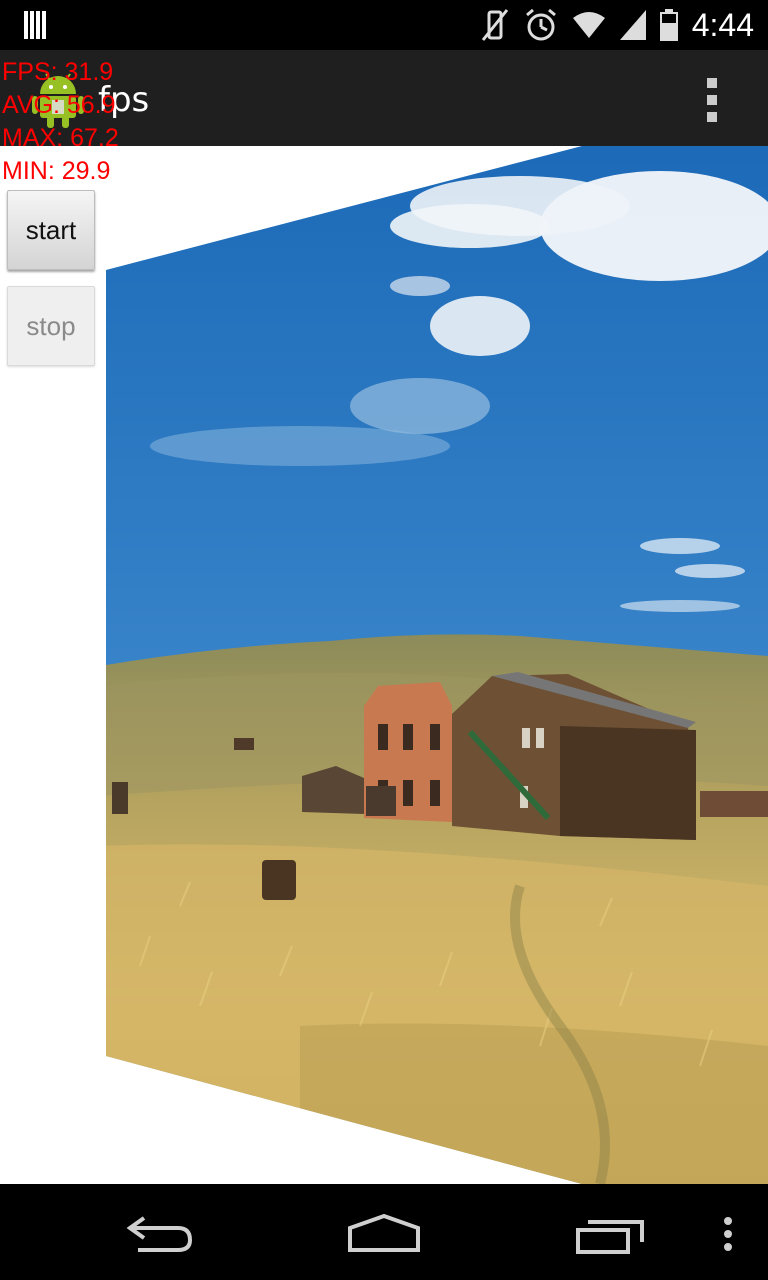 The image size is (768, 1280). I want to click on status-bar: 4:44, so click(384, 25).